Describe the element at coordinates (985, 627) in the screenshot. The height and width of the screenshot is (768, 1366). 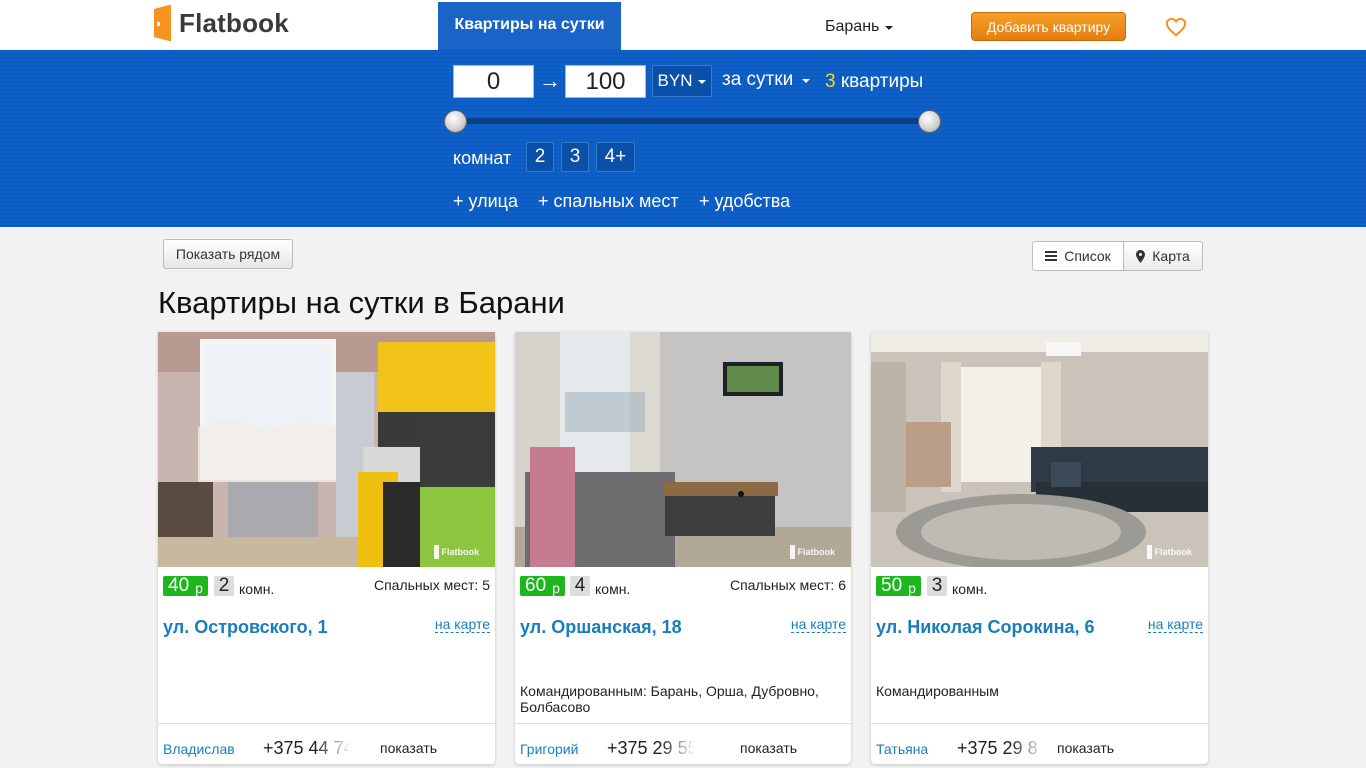
I see `listing-address: ул. Николая Сорокина, 6` at that location.